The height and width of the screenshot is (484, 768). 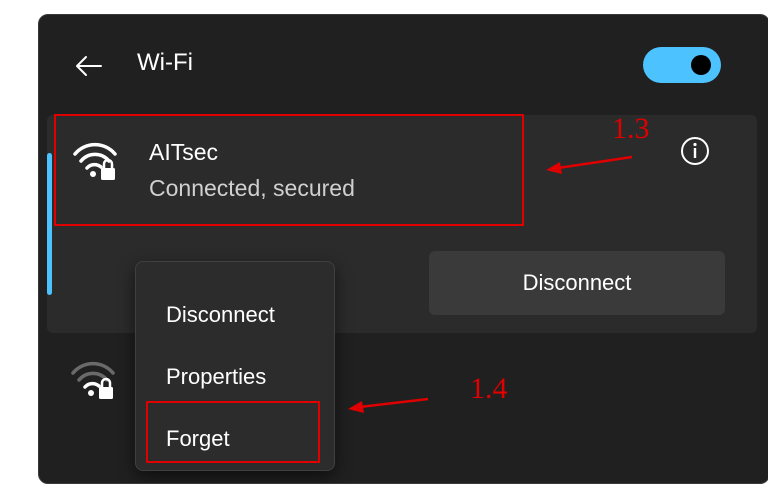 What do you see at coordinates (289, 170) in the screenshot?
I see `highlight-box-network` at bounding box center [289, 170].